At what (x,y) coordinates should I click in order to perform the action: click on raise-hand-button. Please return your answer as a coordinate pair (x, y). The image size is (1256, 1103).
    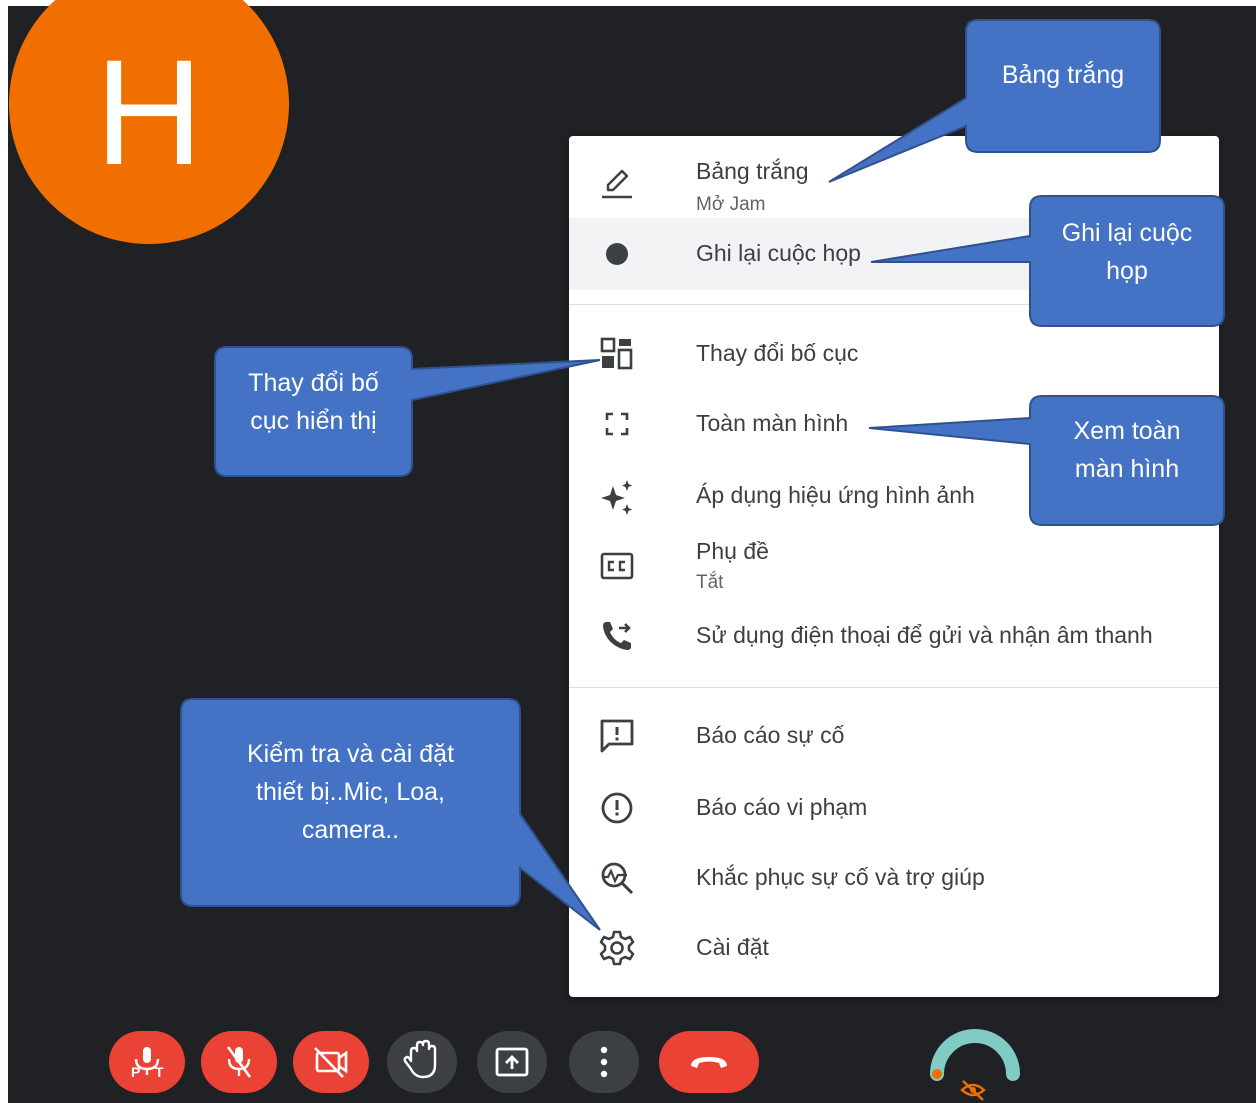
    Looking at the image, I should click on (422, 1062).